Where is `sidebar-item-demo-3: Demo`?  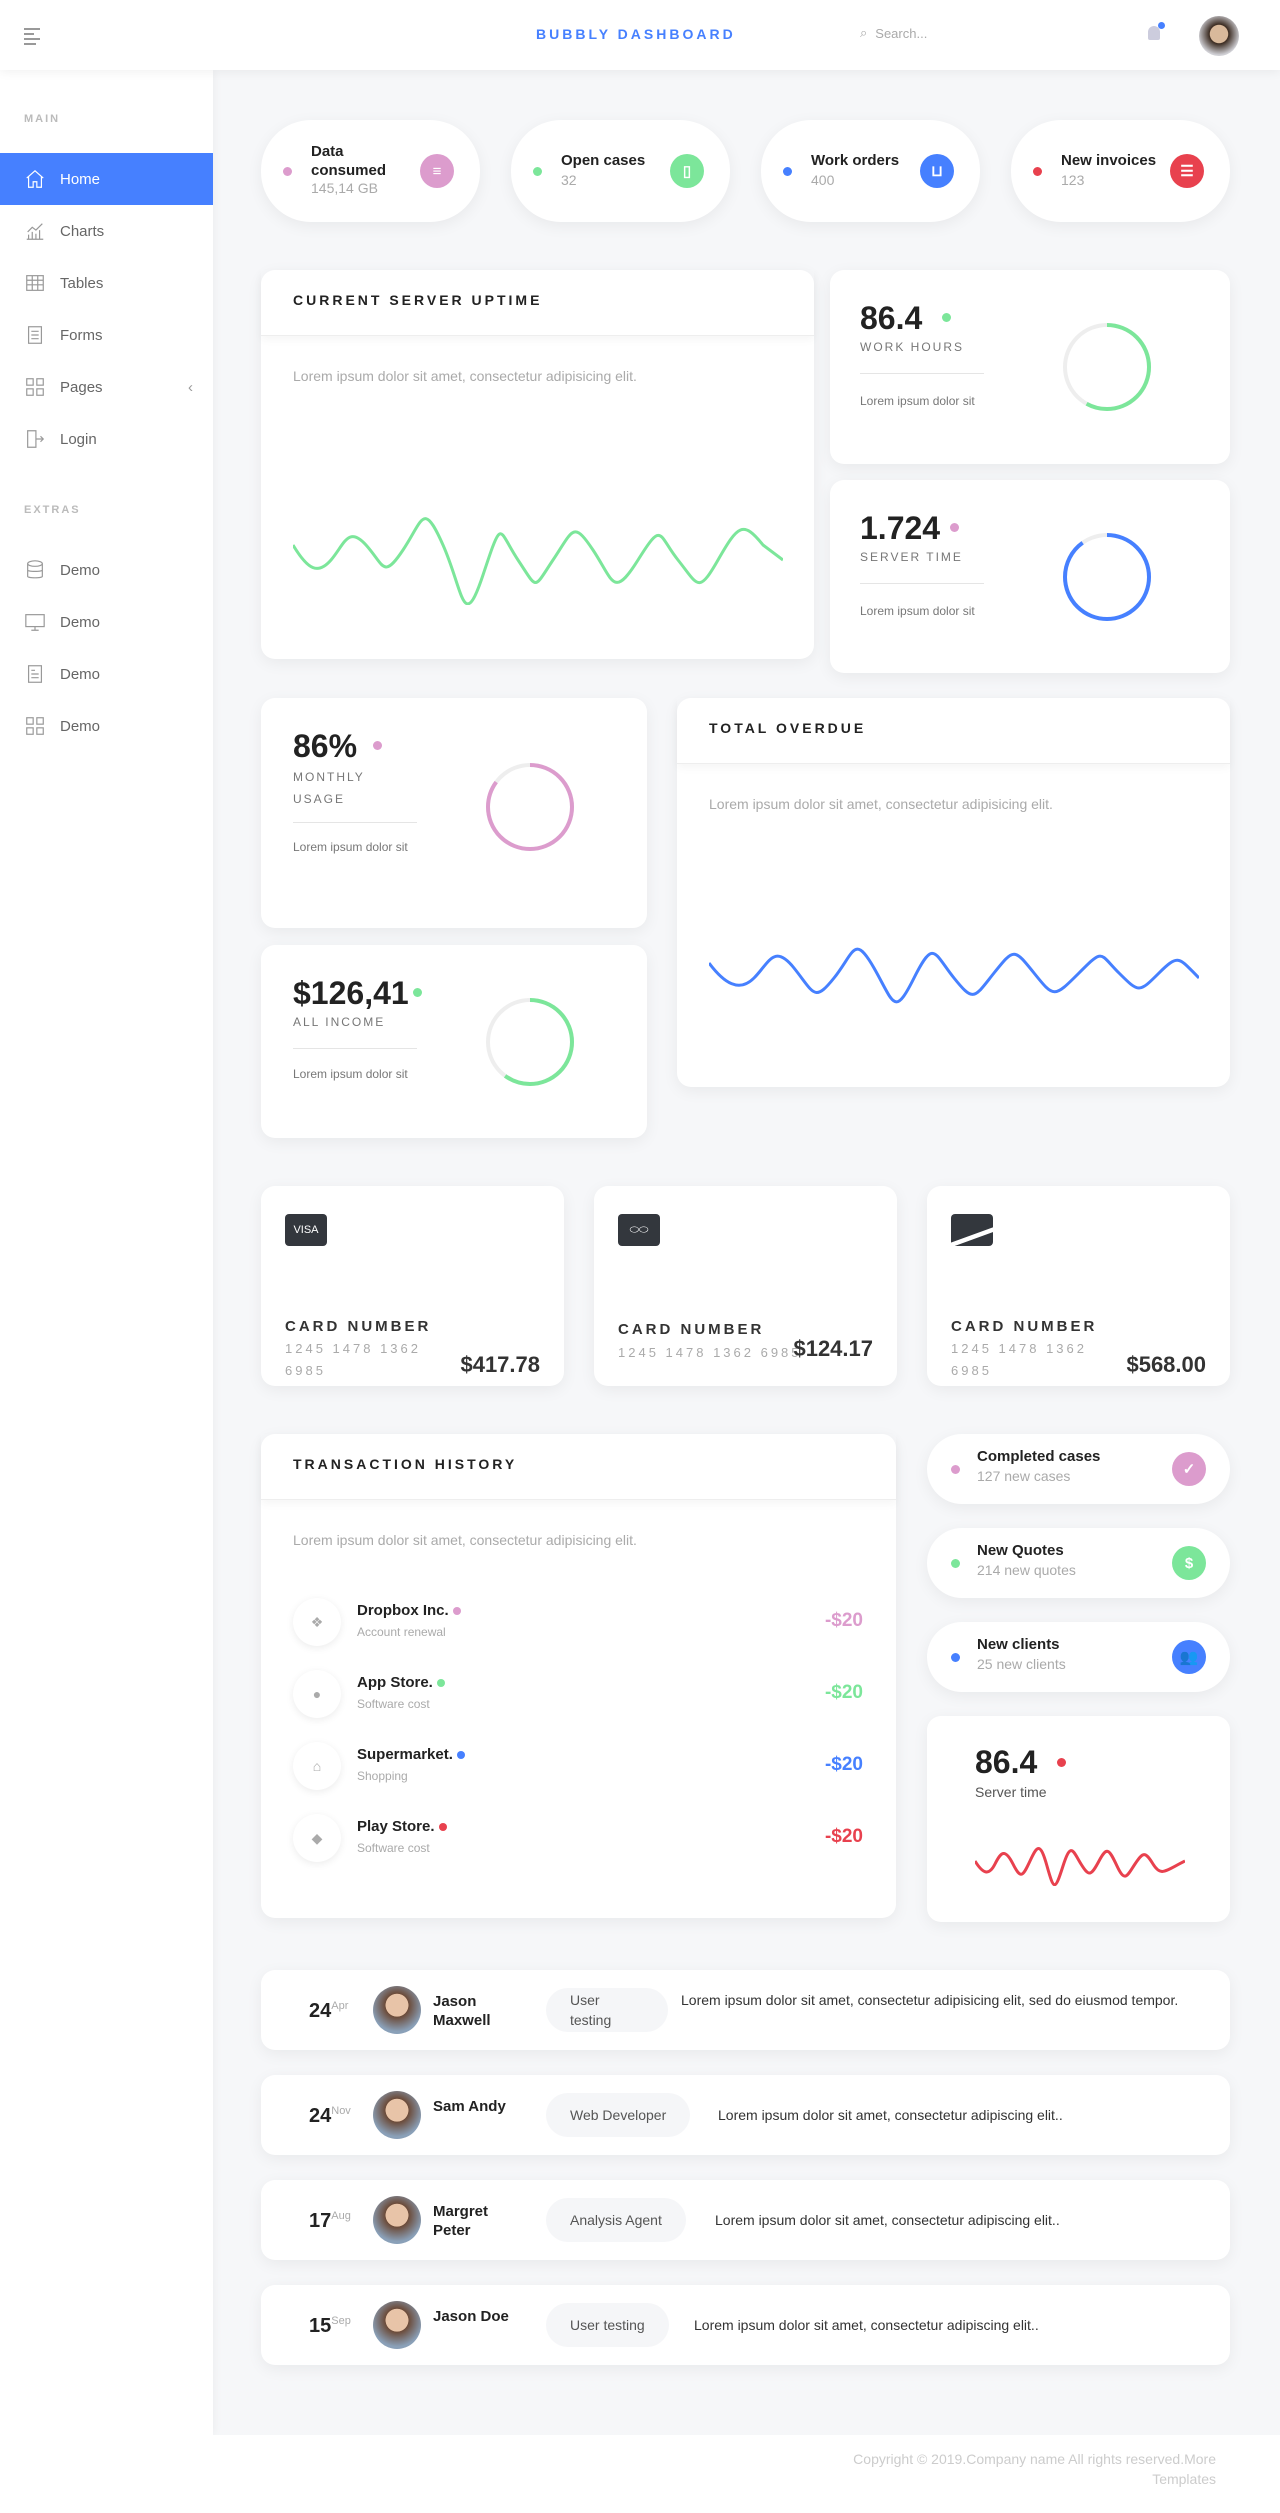 sidebar-item-demo-3: Demo is located at coordinates (106, 674).